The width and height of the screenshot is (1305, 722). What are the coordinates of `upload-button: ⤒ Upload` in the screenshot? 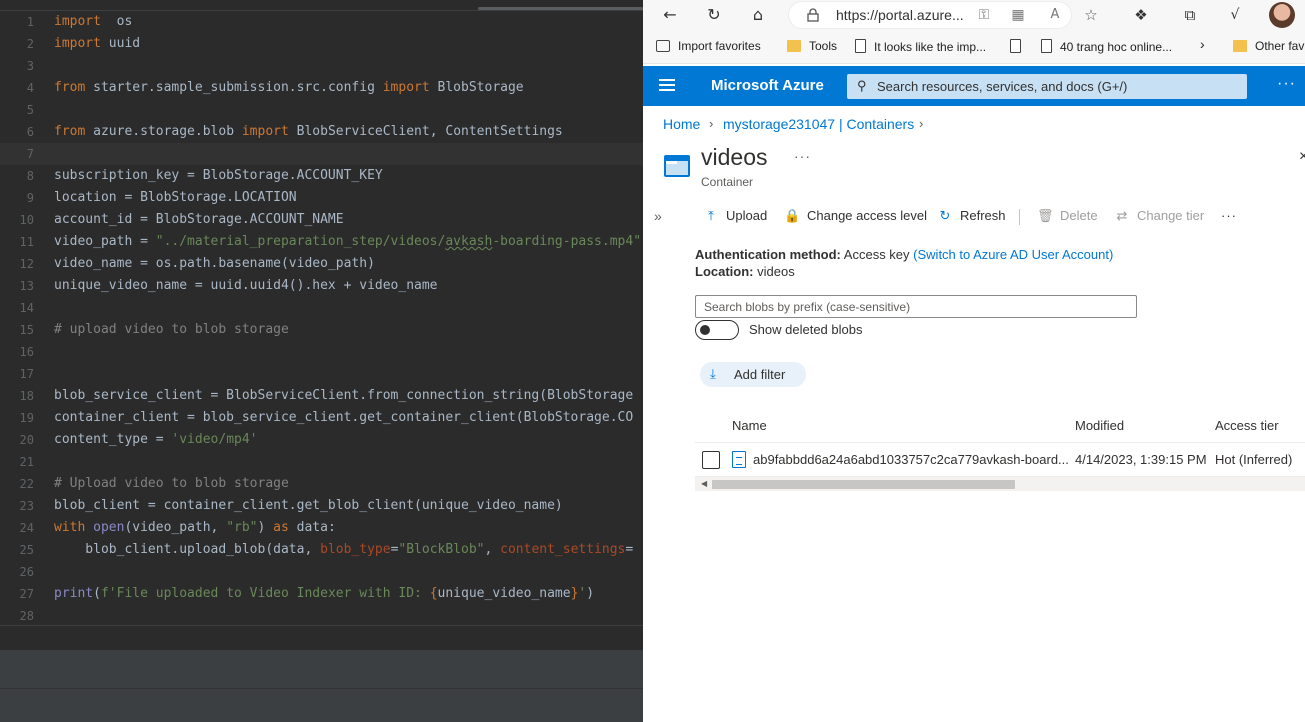 It's located at (735, 216).